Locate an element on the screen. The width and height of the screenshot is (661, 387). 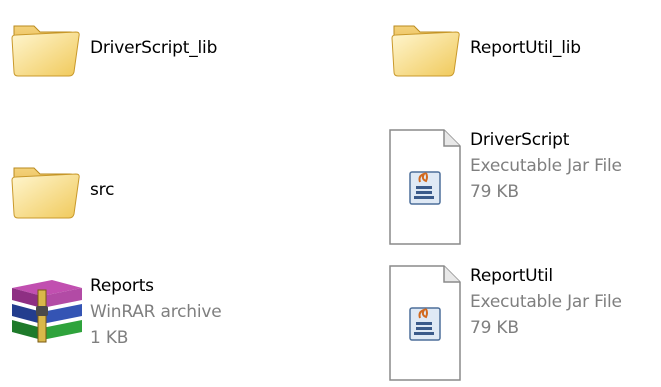
file-item-driverscript: DriverScript Executable Jar File 79 KB is located at coordinates (503, 185).